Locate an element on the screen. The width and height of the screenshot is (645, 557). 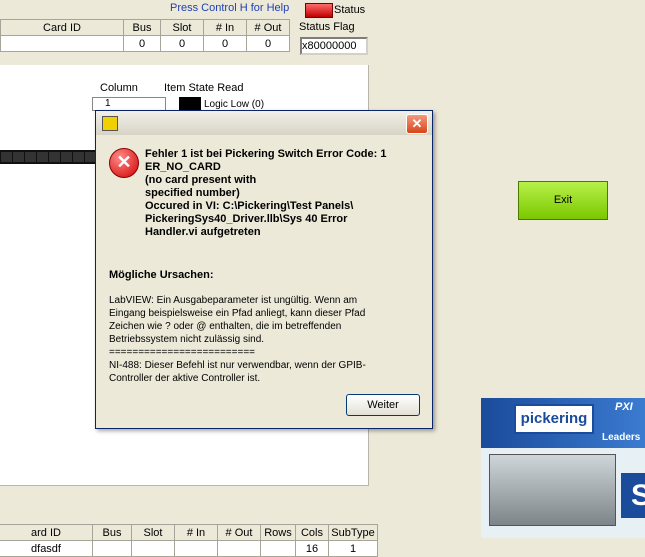
error-icon: ✕ is located at coordinates (124, 163).